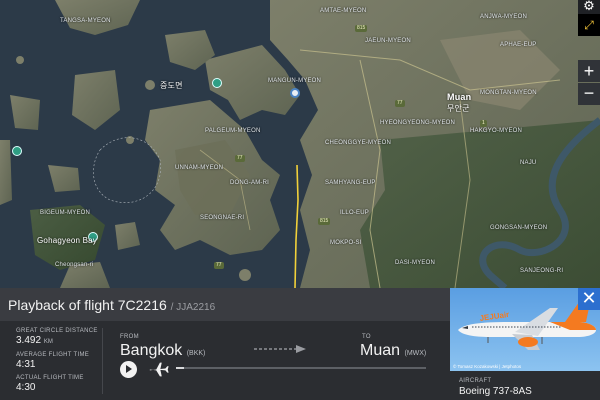  Describe the element at coordinates (475, 381) in the screenshot. I see `aircraft-label: AIRCRAFT` at that location.